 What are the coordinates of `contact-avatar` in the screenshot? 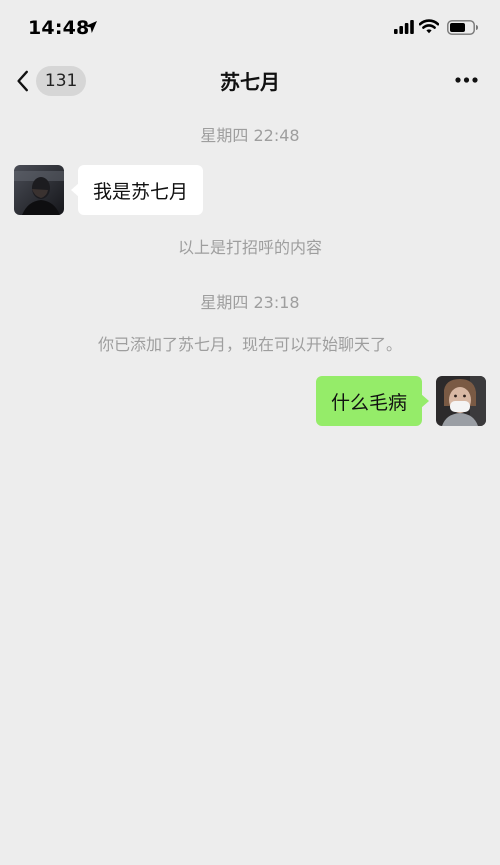 It's located at (39, 190).